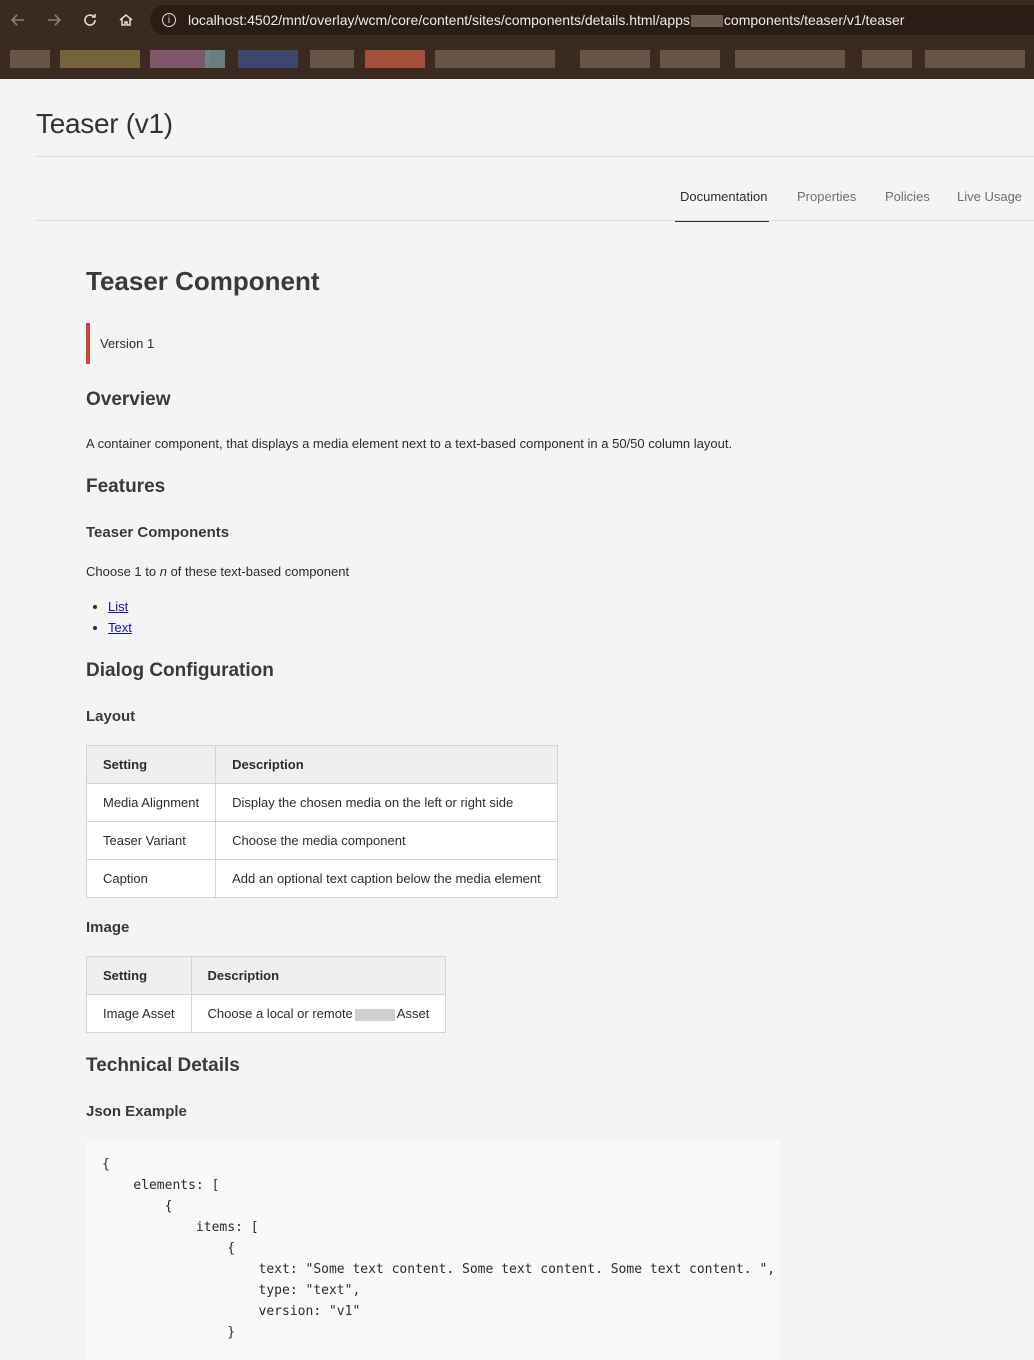 The width and height of the screenshot is (1034, 1360). Describe the element at coordinates (151, 840) in the screenshot. I see `table-cell: Teaser Variant` at that location.